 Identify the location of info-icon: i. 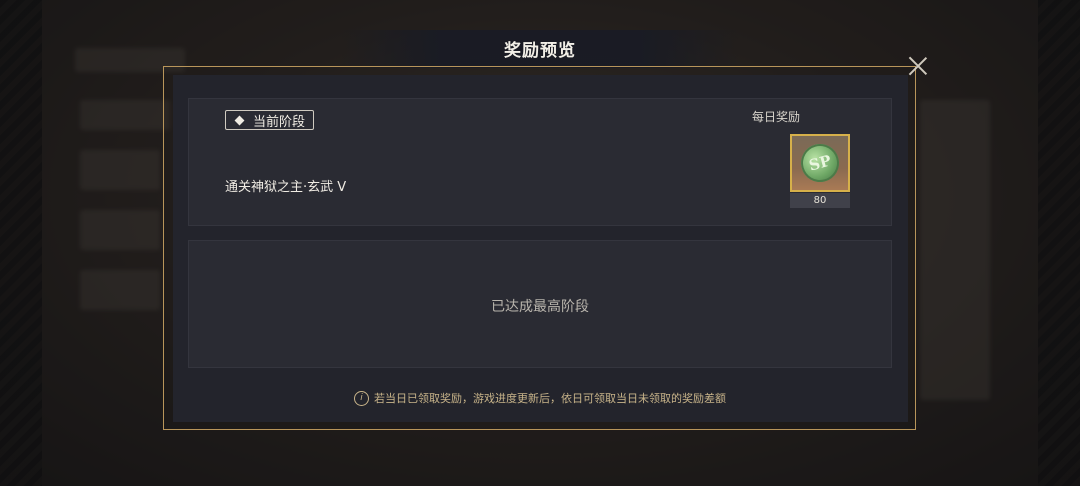
(361, 398).